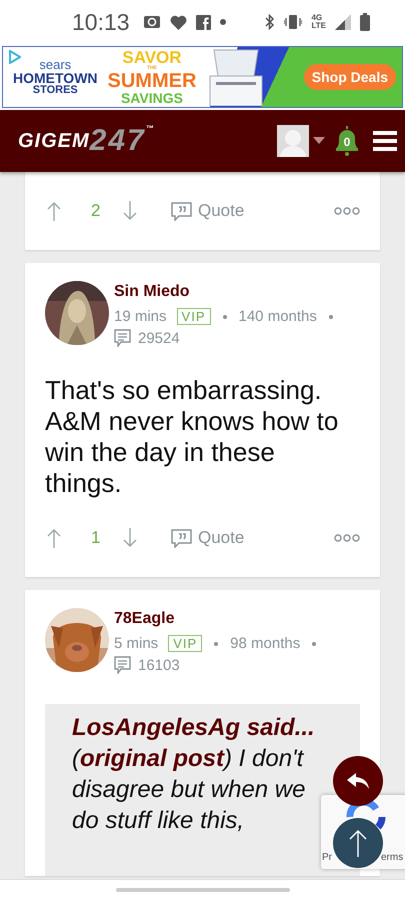  I want to click on member-tenure: 140 months, so click(277, 316).